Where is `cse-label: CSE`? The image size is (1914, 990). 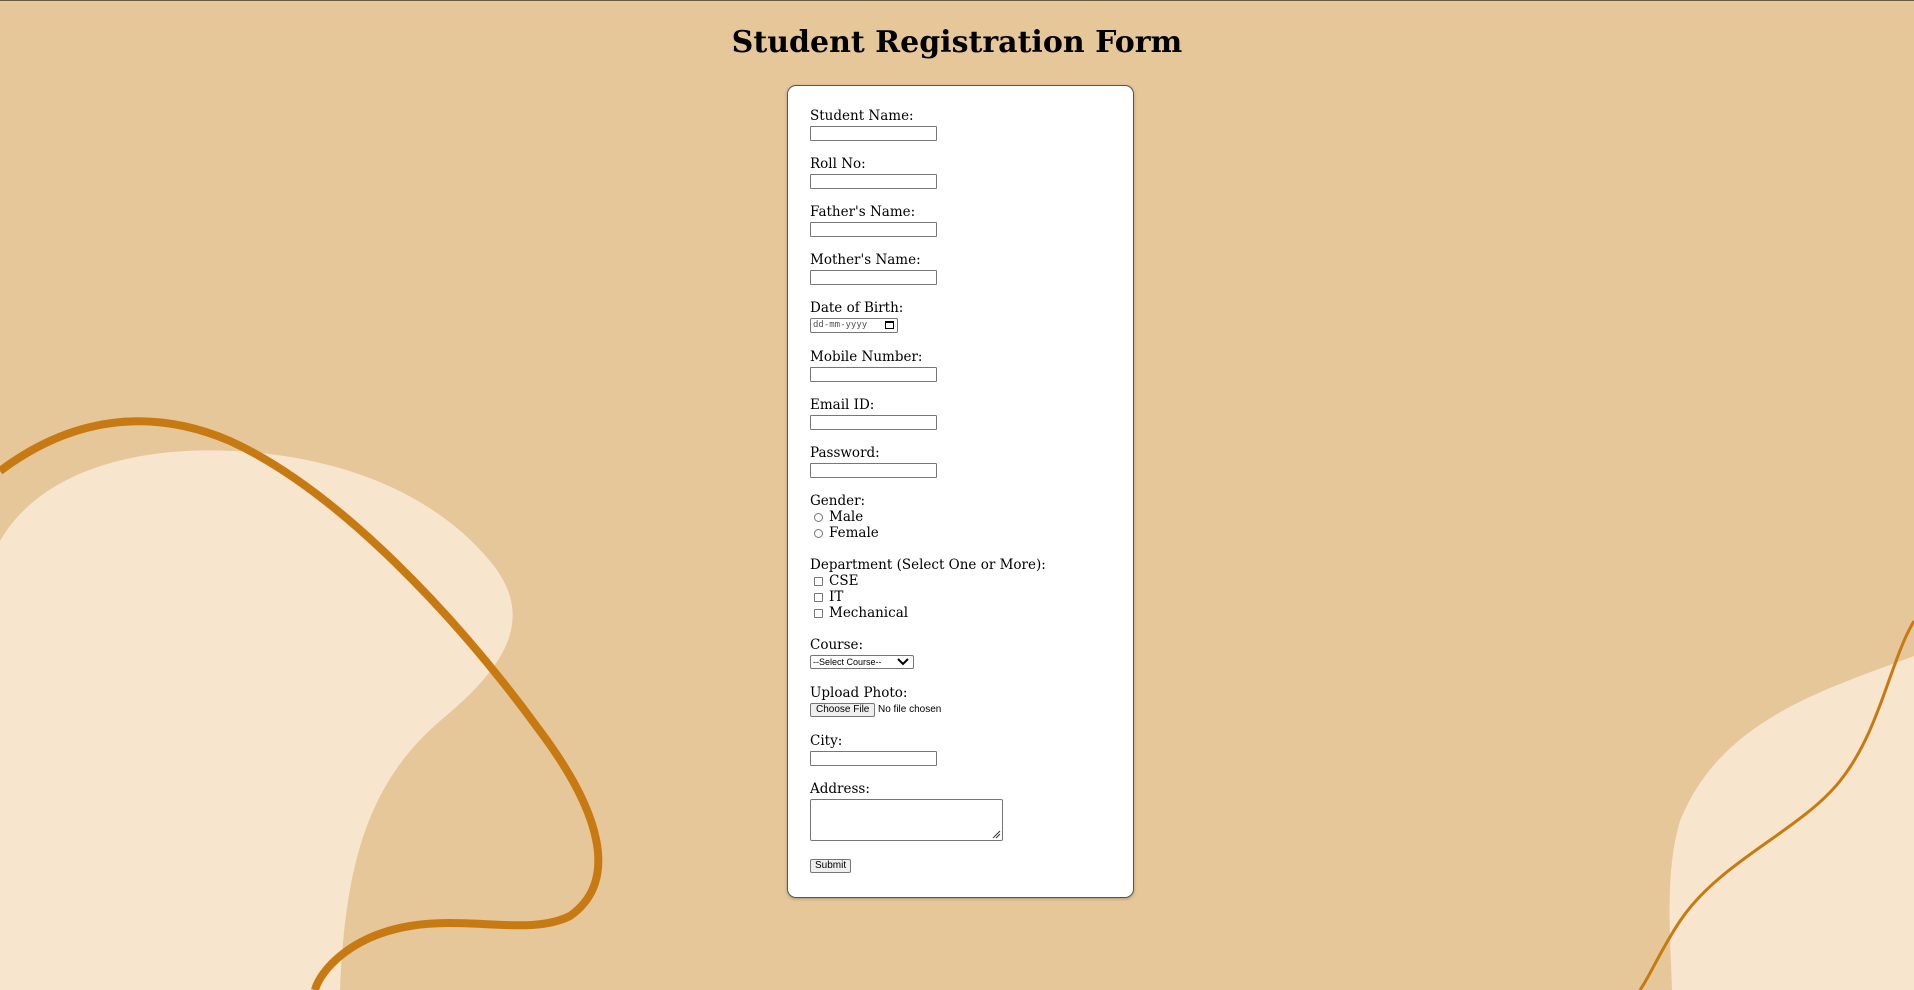
cse-label: CSE is located at coordinates (844, 581).